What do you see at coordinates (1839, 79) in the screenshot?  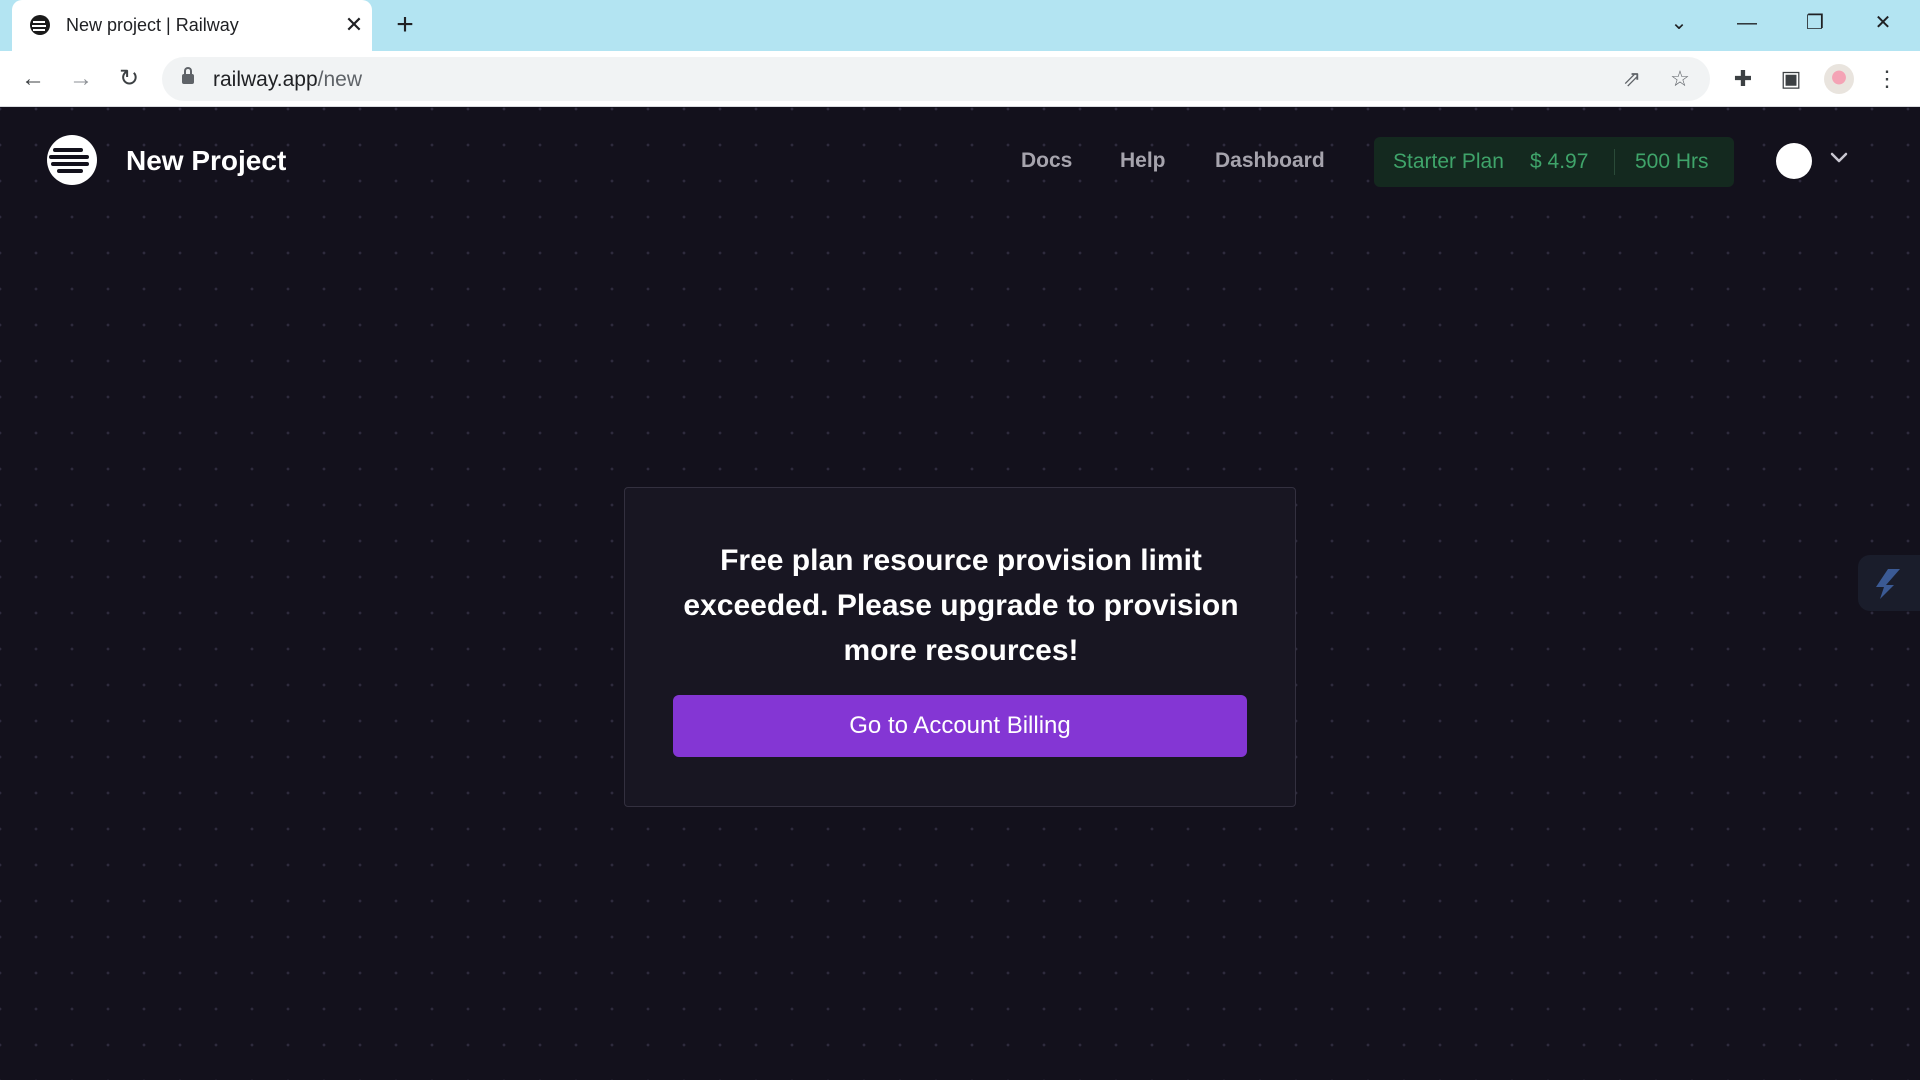 I see `browser-profile-avatar` at bounding box center [1839, 79].